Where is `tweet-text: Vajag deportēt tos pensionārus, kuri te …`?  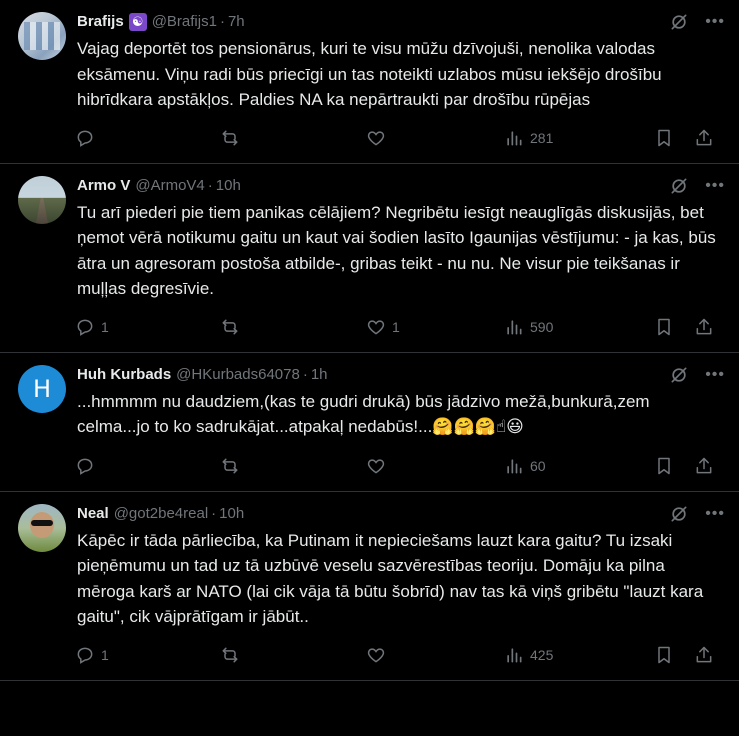
tweet-text: Vajag deportēt tos pensionārus, kuri te … is located at coordinates (400, 74).